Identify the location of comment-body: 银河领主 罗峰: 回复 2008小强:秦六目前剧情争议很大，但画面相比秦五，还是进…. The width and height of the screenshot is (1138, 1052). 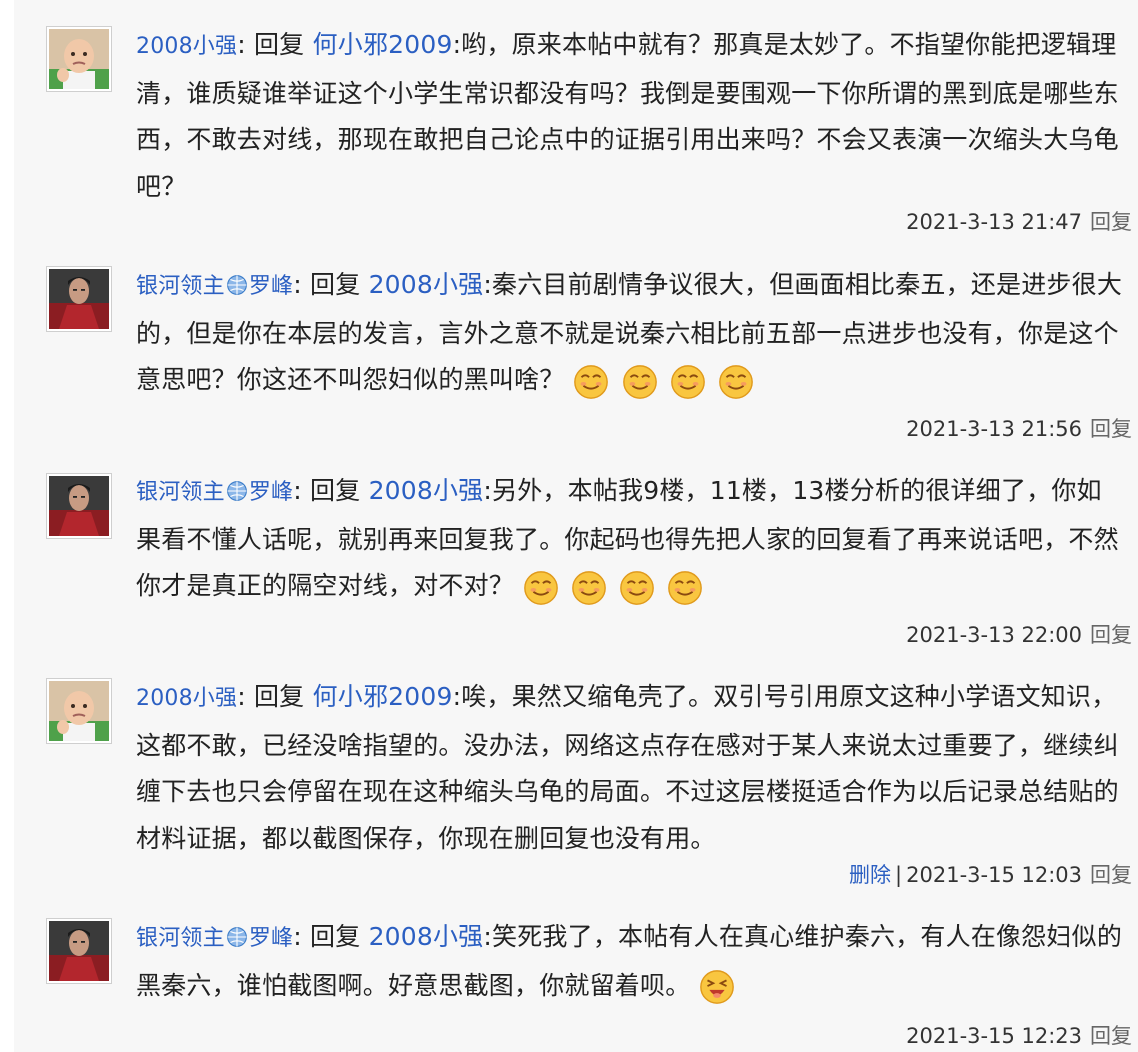
(631, 333).